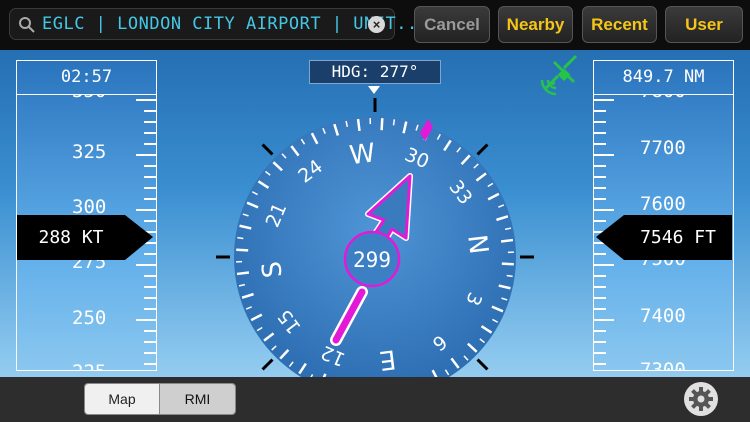  What do you see at coordinates (89, 366) in the screenshot?
I see `tape-label: 225` at bounding box center [89, 366].